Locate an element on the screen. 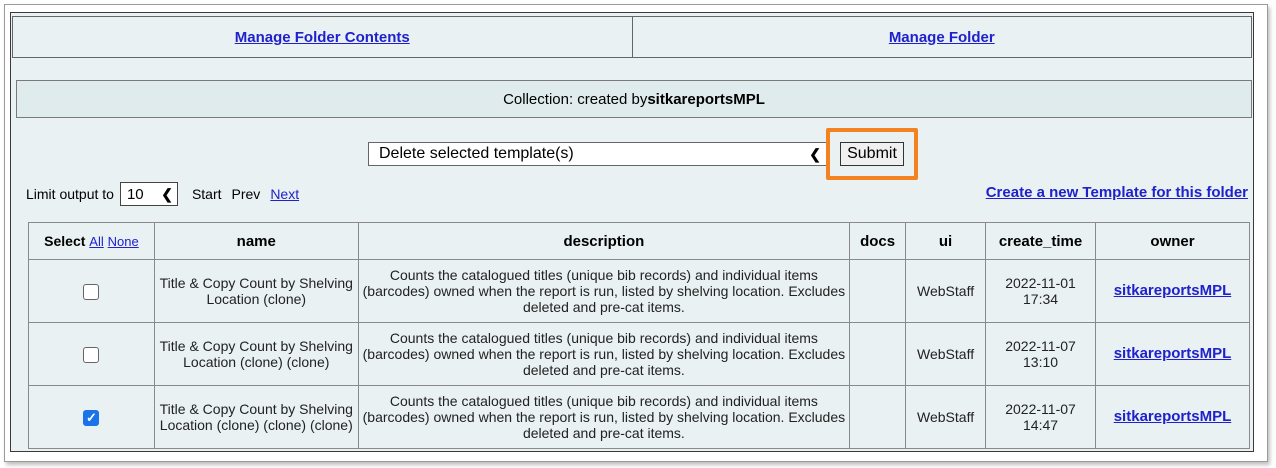 The image size is (1276, 468). nav-cell-folder: Manage Folder is located at coordinates (941, 37).